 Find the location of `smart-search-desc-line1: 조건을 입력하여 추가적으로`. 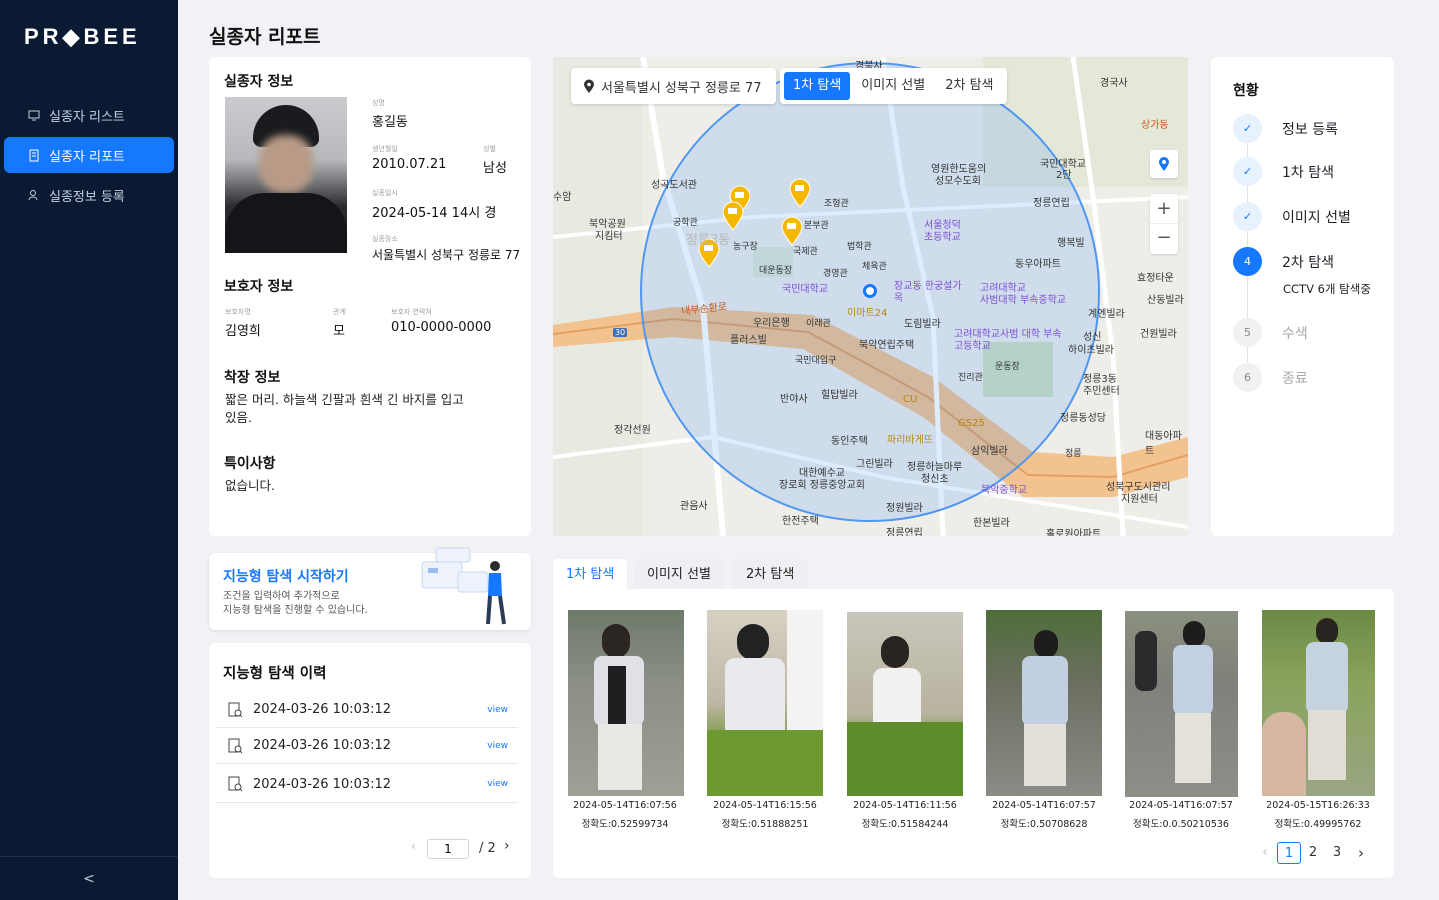

smart-search-desc-line1: 조건을 입력하여 추가적으로 is located at coordinates (281, 596).